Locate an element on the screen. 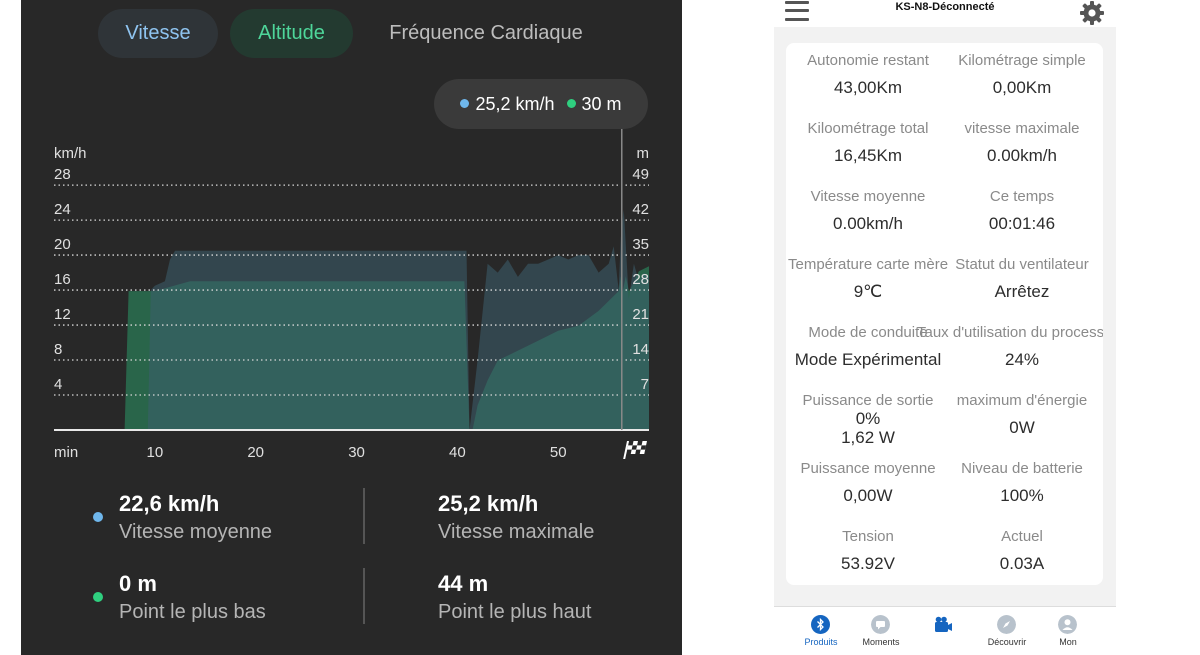  x-tick: 50 is located at coordinates (558, 452).